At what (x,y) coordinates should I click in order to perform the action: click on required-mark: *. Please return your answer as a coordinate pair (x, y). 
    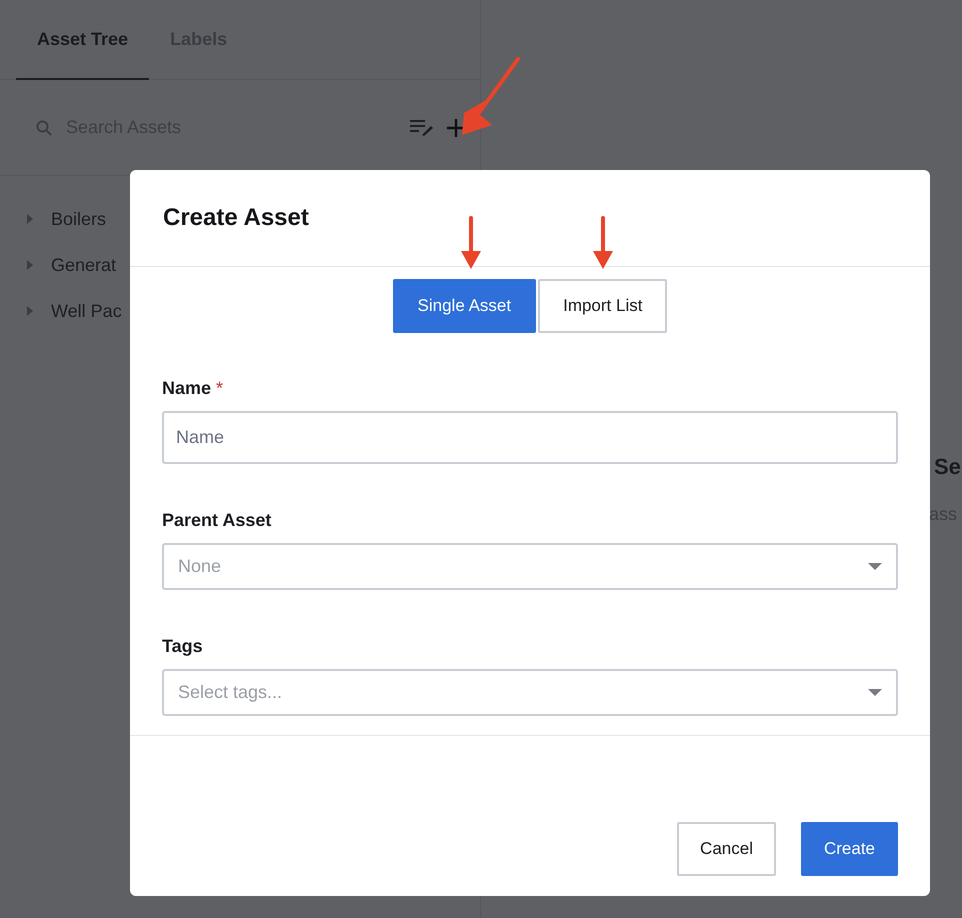
    Looking at the image, I should click on (220, 388).